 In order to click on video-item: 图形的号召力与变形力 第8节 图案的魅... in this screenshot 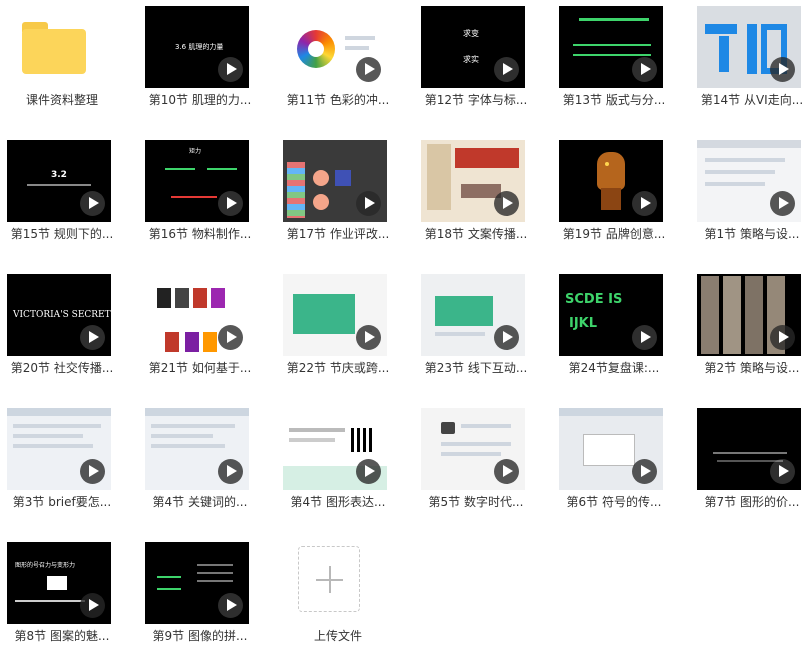, I will do `click(69, 598)`.